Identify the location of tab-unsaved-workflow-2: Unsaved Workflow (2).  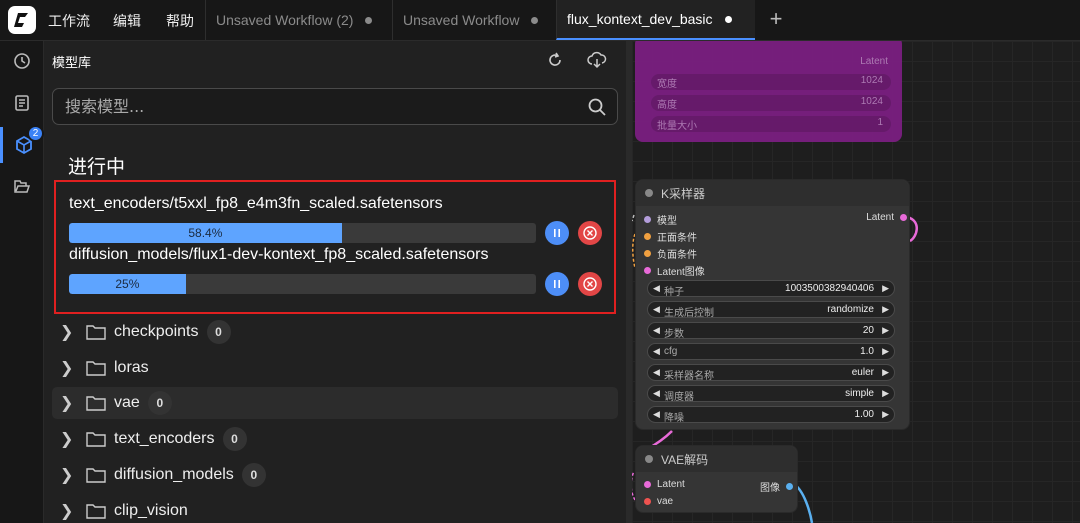
(298, 20).